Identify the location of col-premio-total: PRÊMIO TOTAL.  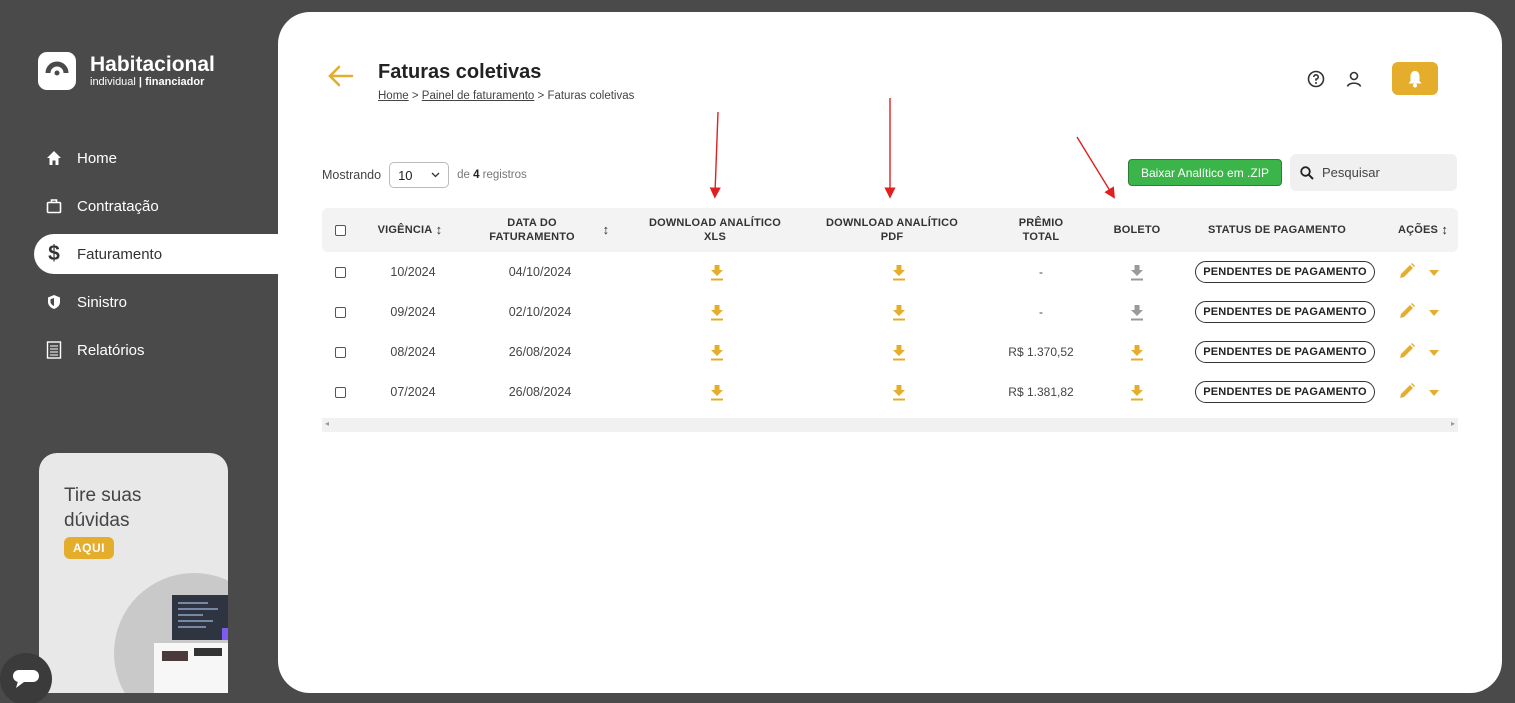
(1041, 230).